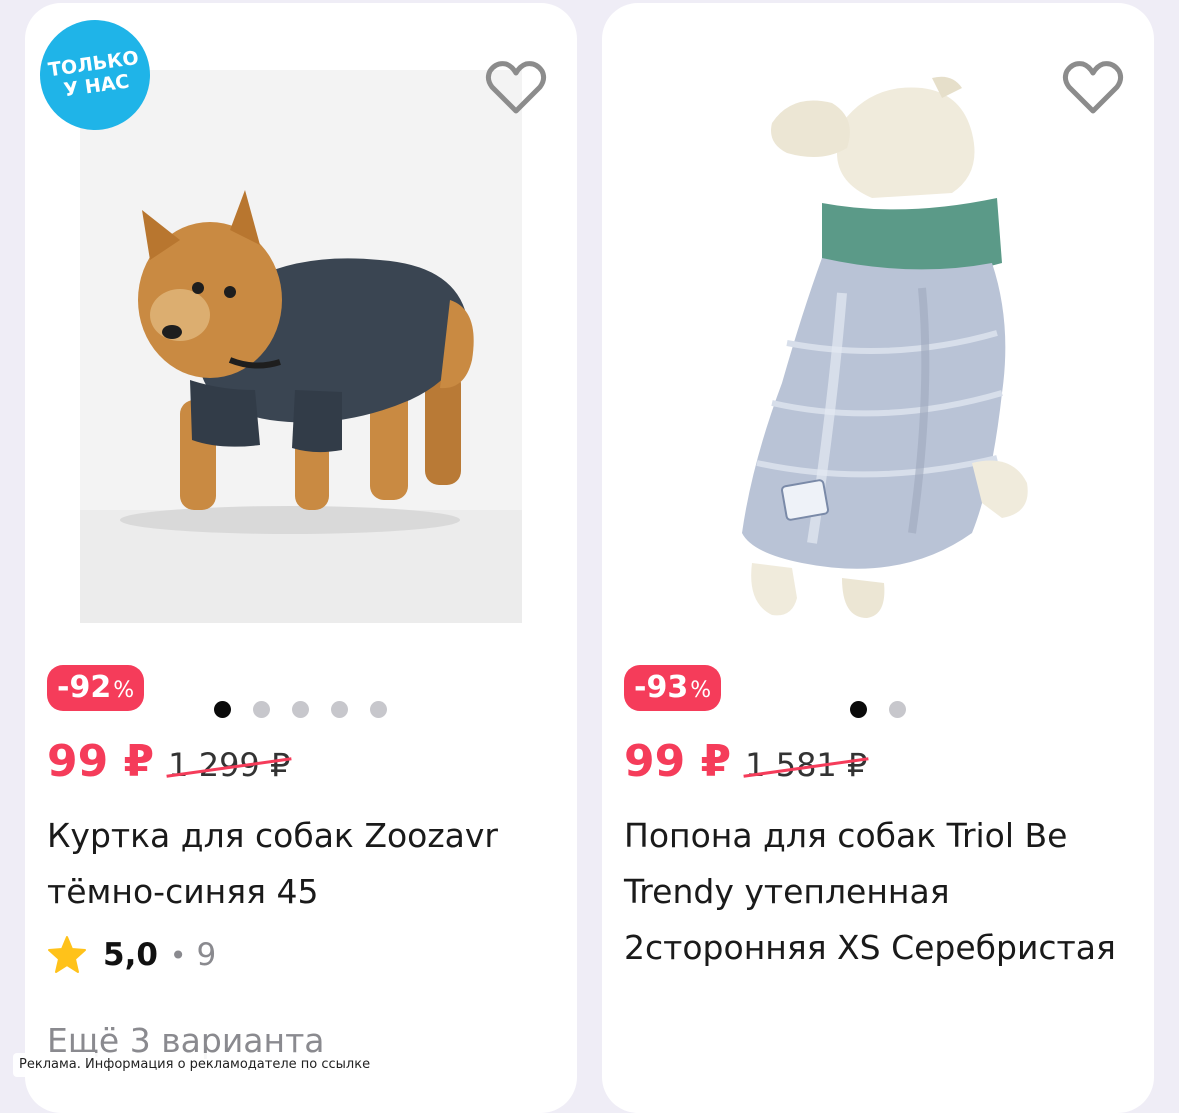 The image size is (1179, 1113). I want to click on discount-badge: -92%, so click(96, 688).